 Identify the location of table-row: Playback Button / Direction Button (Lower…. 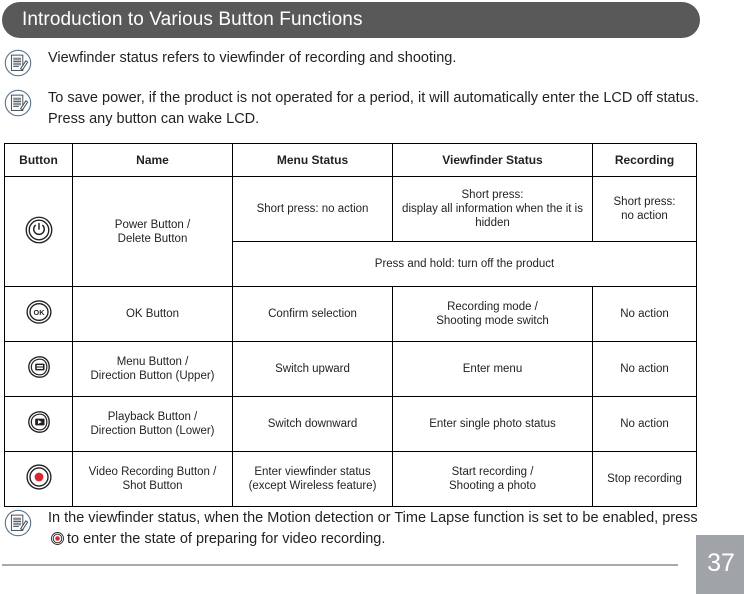
(350, 424).